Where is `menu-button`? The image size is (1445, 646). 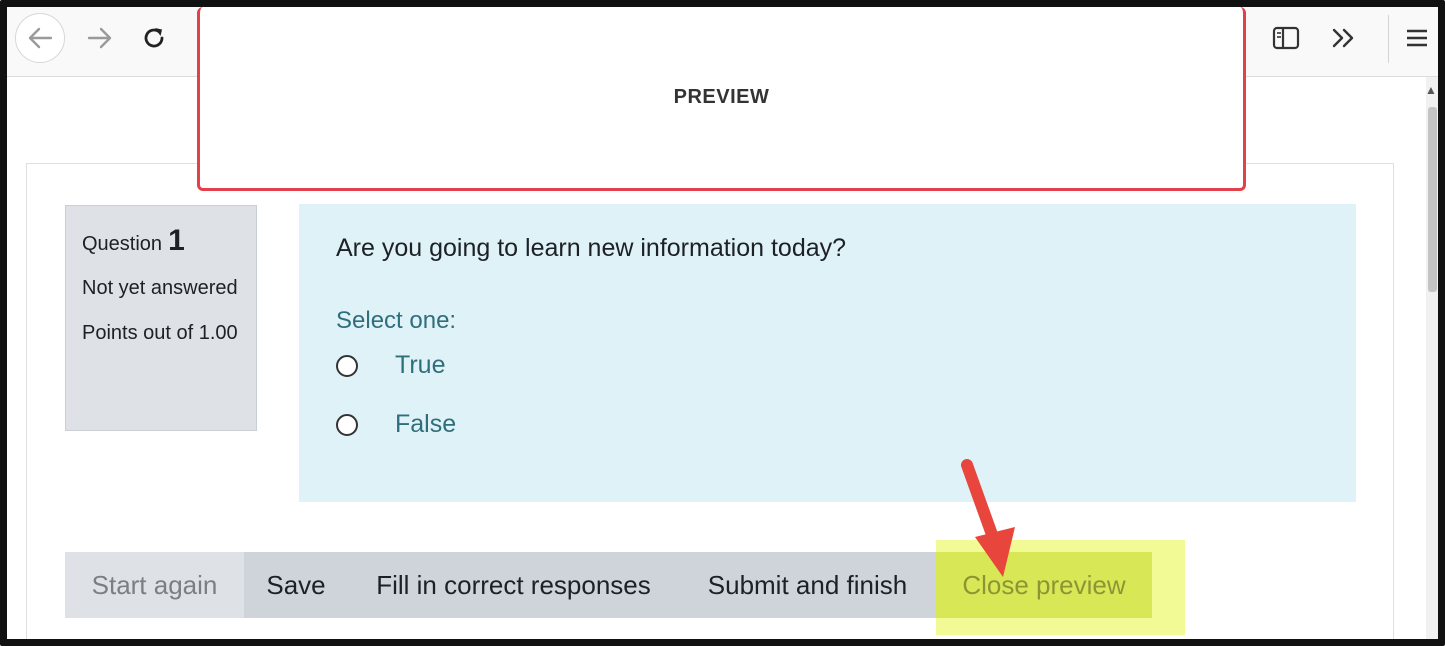 menu-button is located at coordinates (1415, 38).